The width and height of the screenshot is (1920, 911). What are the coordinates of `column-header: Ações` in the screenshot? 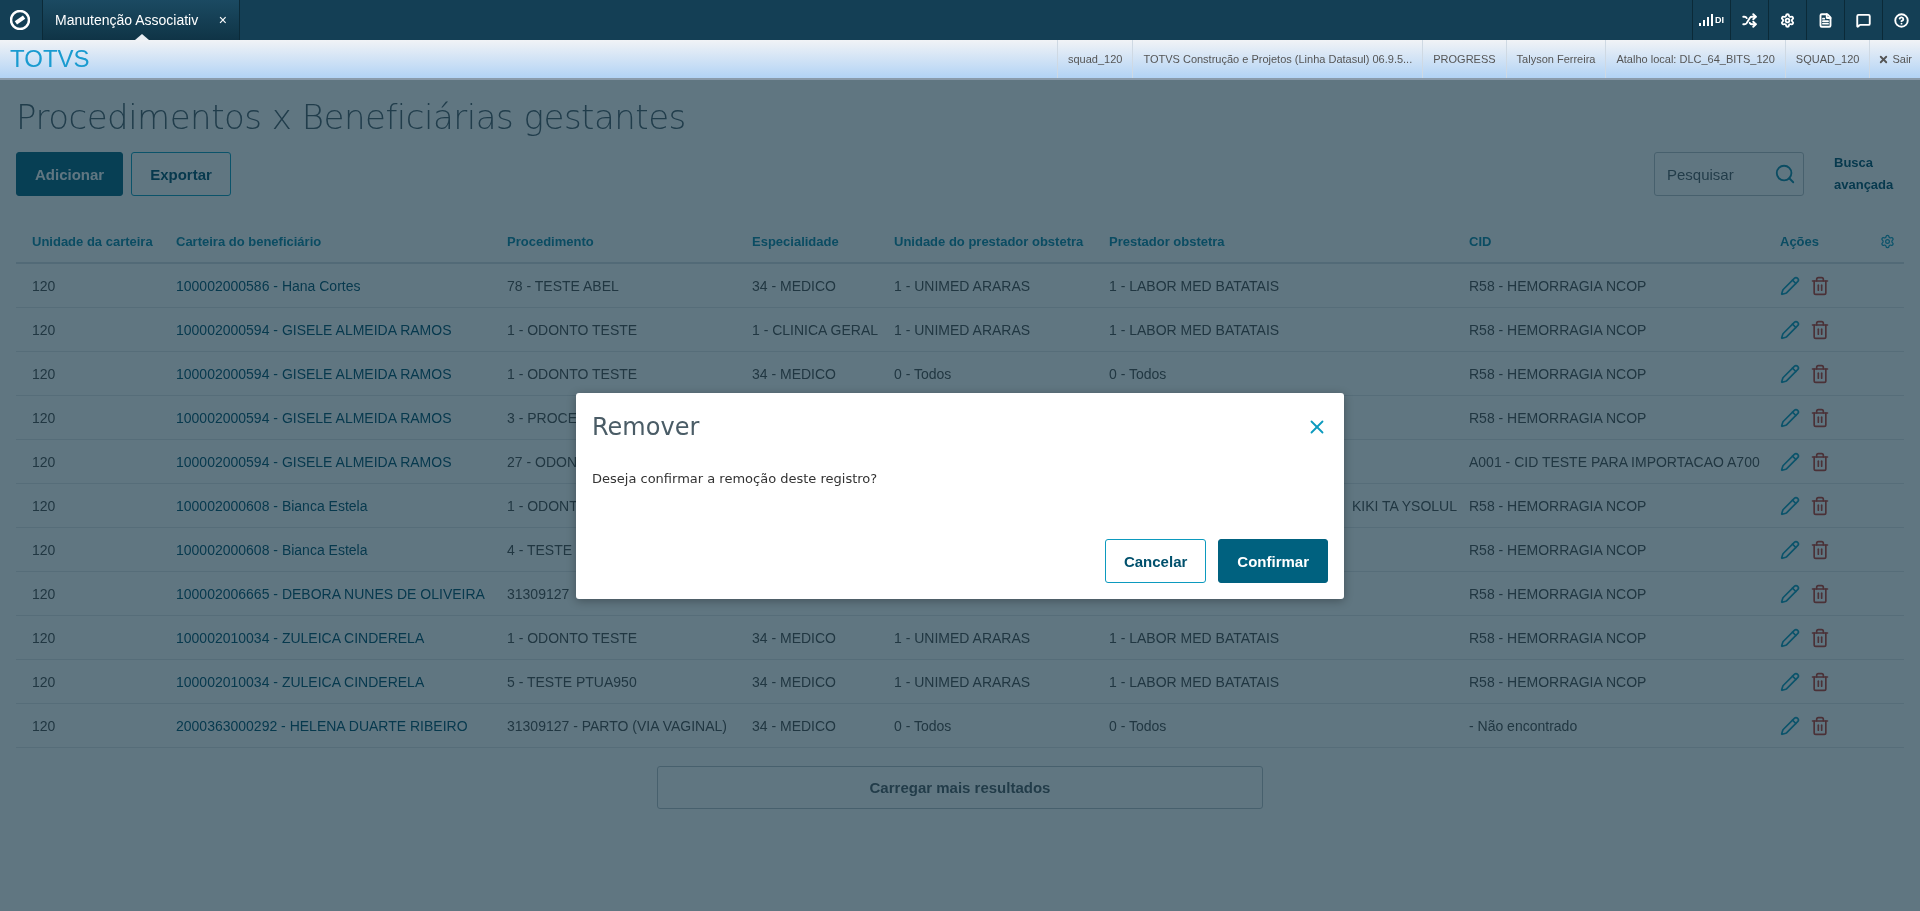 It's located at (1800, 241).